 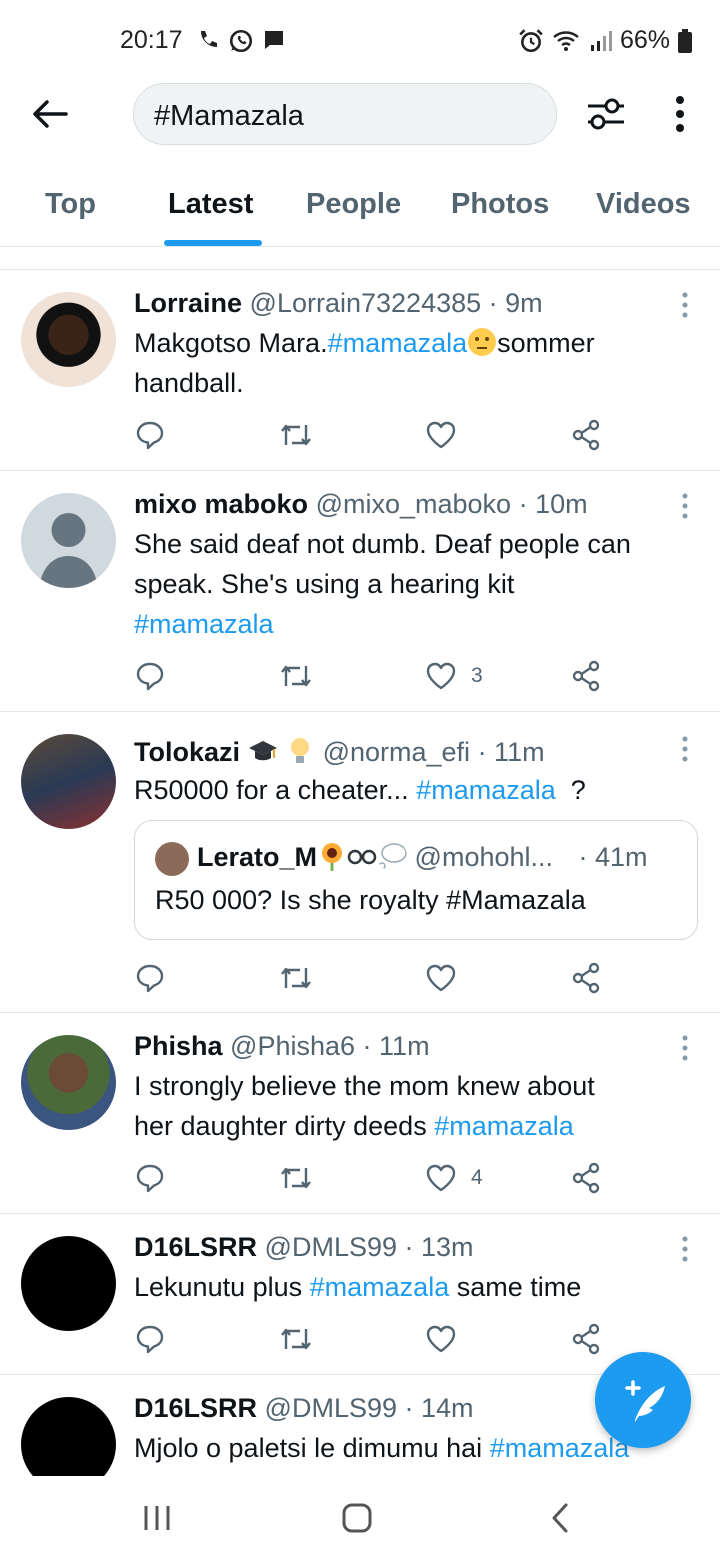 I want to click on tab-latest: Latest, so click(x=210, y=204).